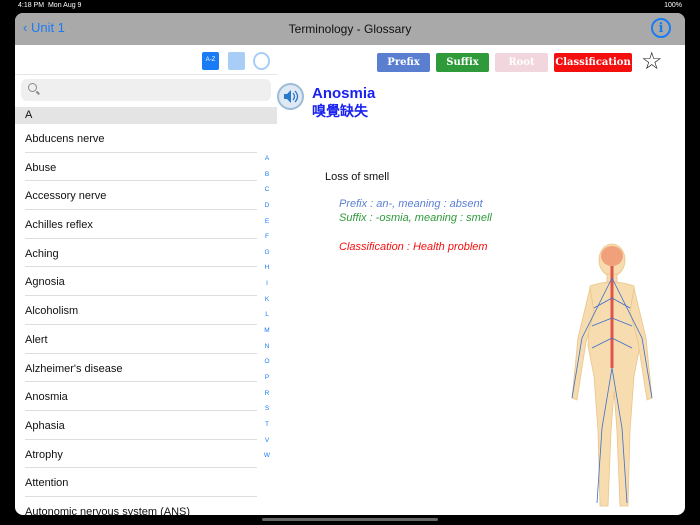 The image size is (700, 525). What do you see at coordinates (236, 61) in the screenshot?
I see `bookmark-file-icon` at bounding box center [236, 61].